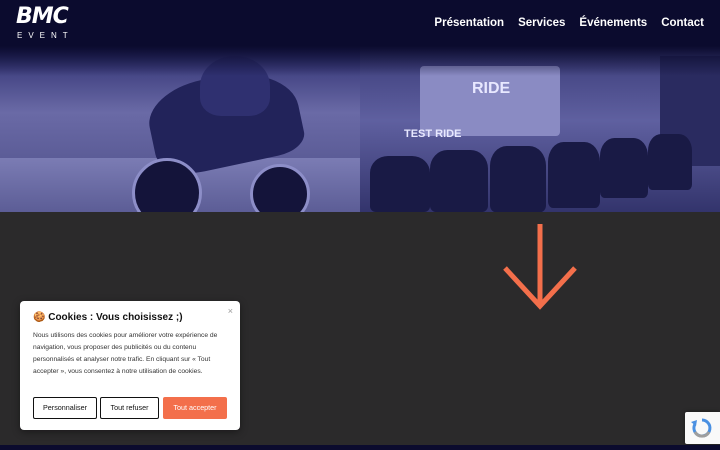 The image size is (720, 450). I want to click on test-ride-sign: TEST RIDE, so click(433, 134).